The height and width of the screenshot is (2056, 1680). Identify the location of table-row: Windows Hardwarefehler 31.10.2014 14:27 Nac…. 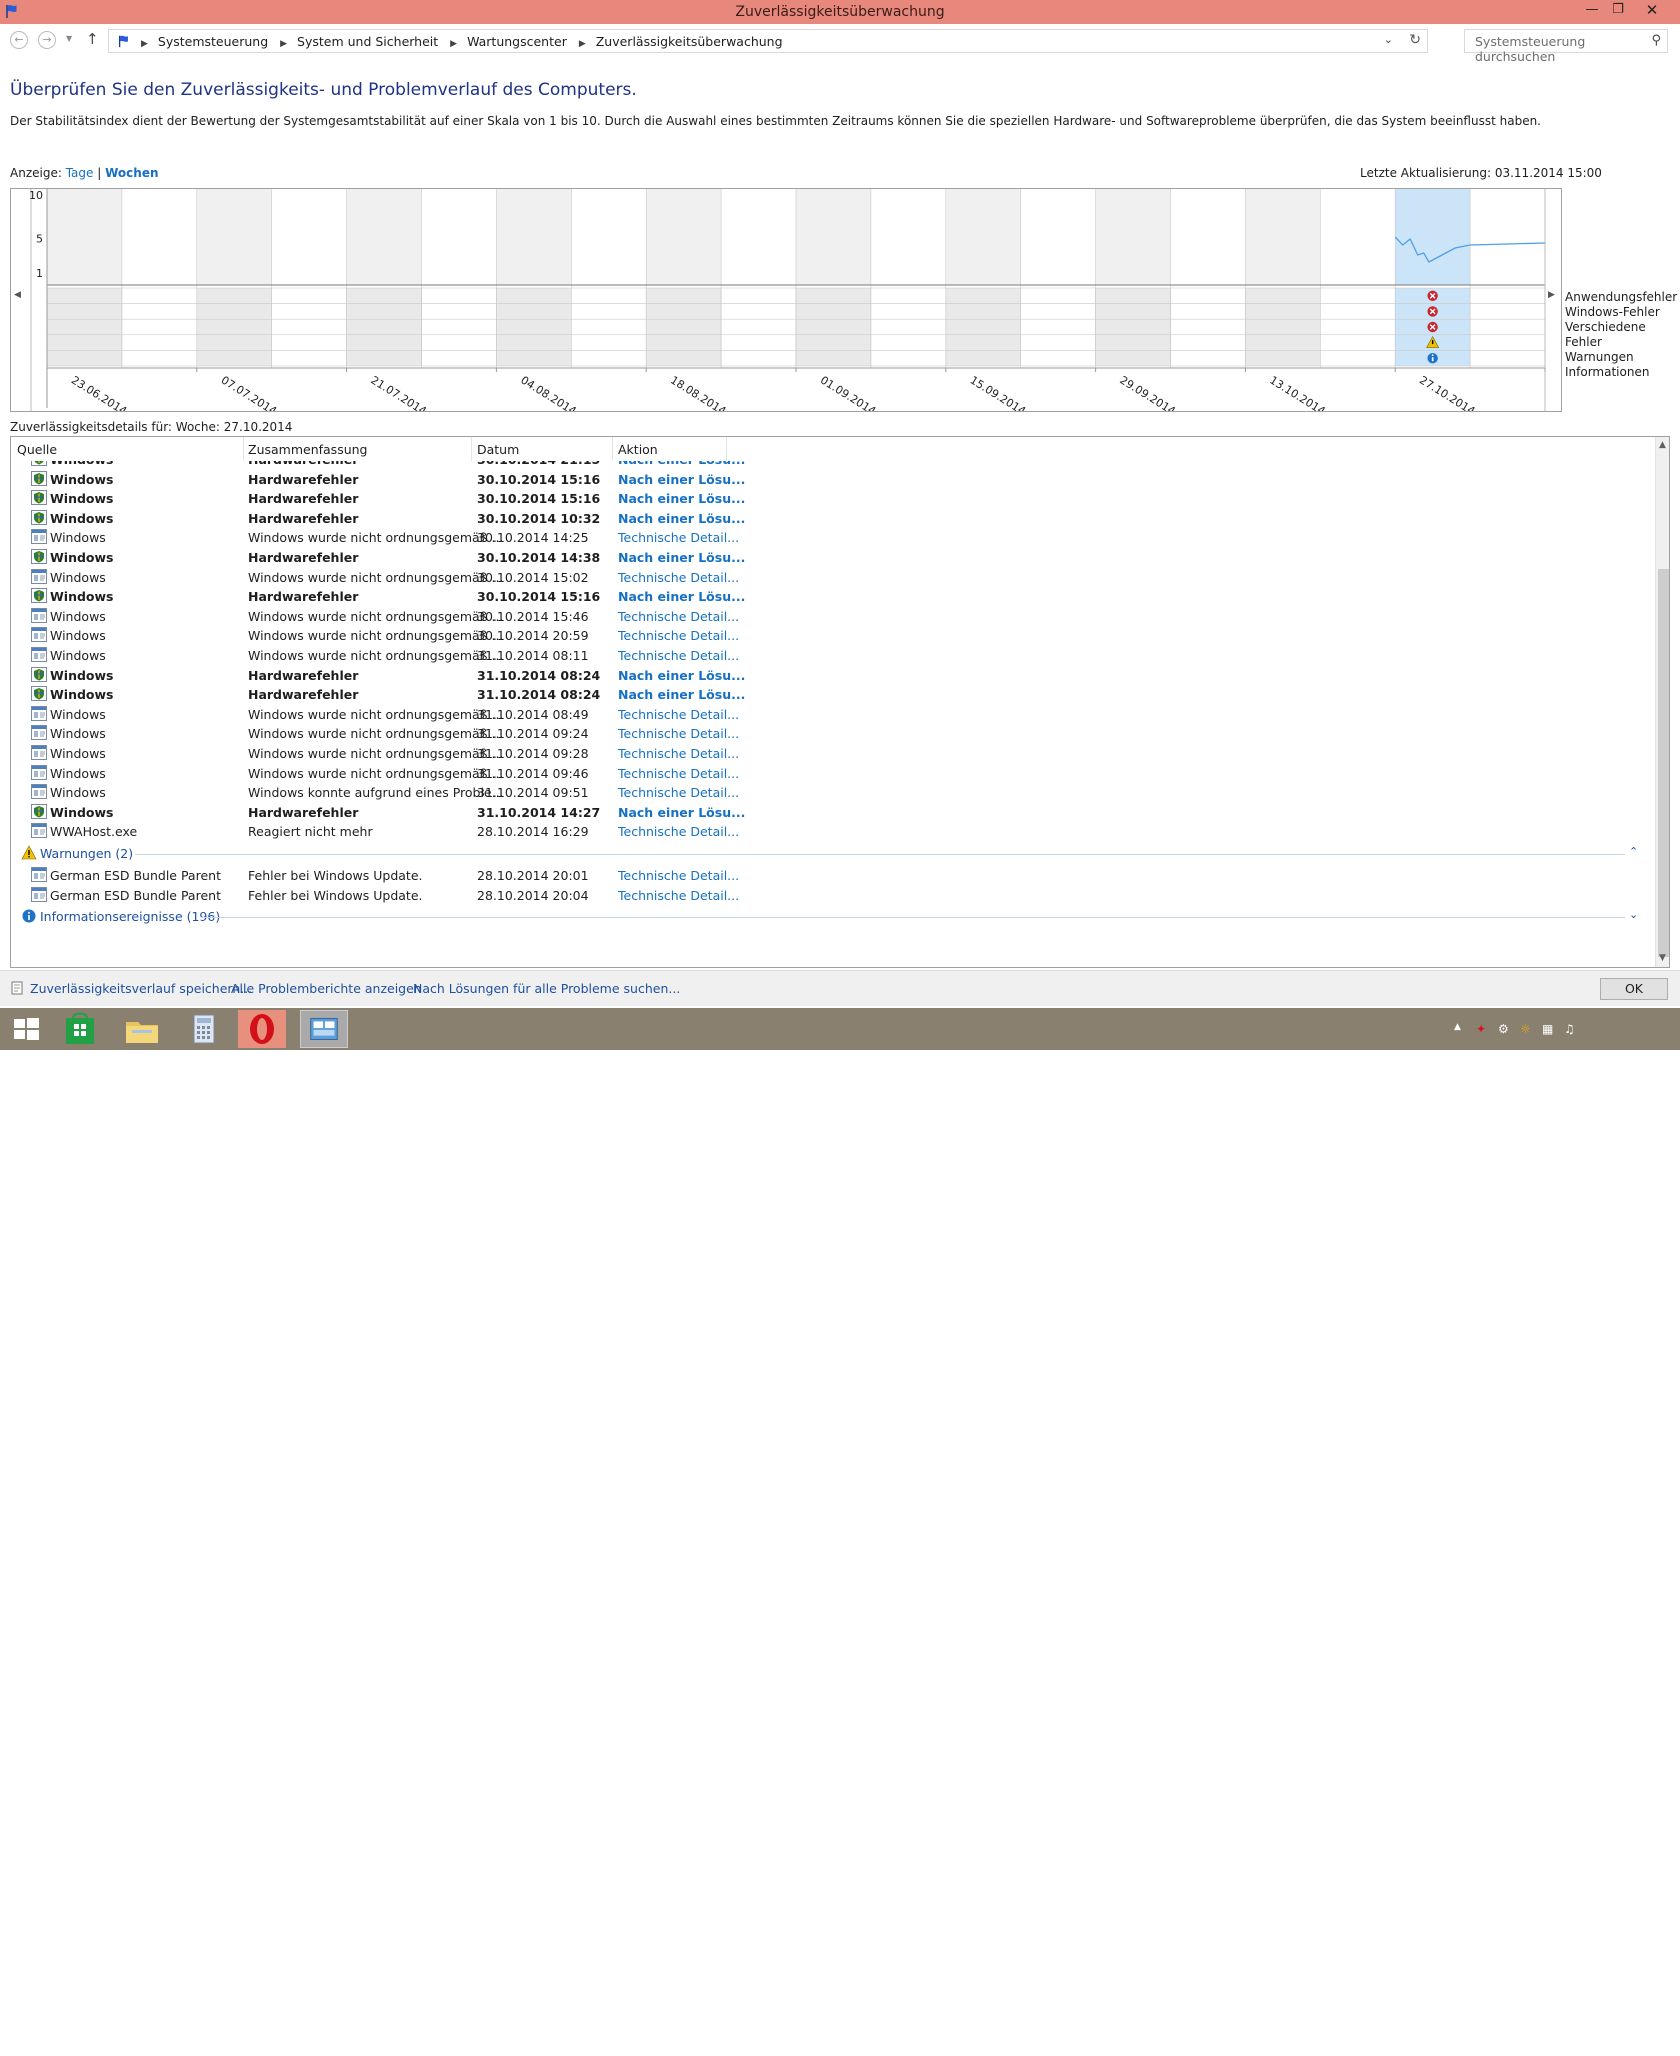
(831, 812).